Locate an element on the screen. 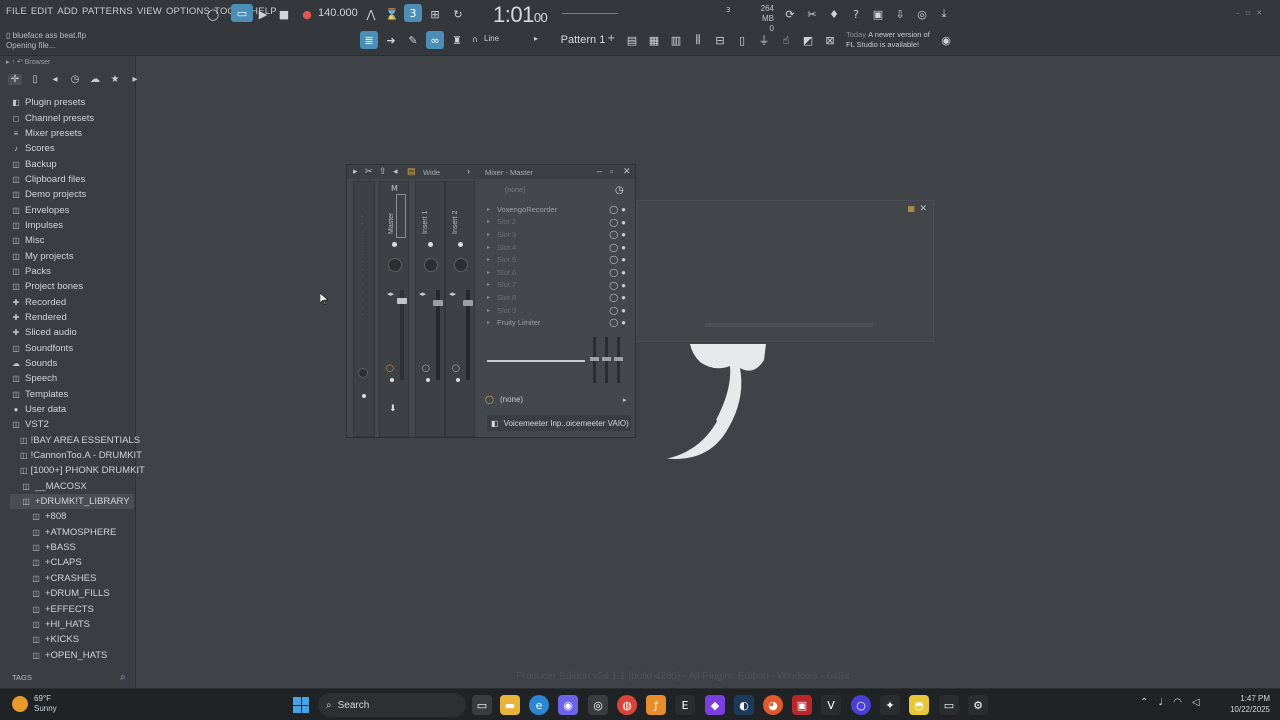 The height and width of the screenshot is (720, 1280). save-icon: ▣ is located at coordinates (878, 14).